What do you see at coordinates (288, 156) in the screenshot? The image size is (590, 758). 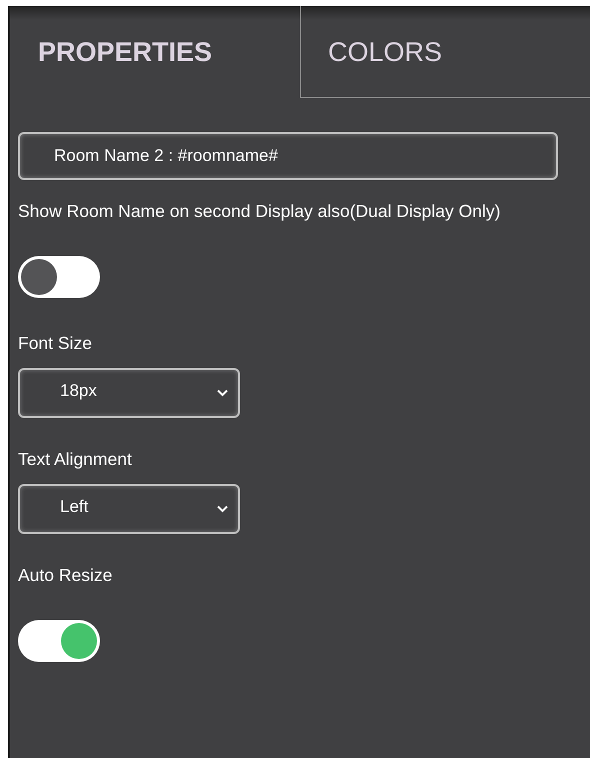 I see `room-name-field: Room Name 2 : #roomname#` at bounding box center [288, 156].